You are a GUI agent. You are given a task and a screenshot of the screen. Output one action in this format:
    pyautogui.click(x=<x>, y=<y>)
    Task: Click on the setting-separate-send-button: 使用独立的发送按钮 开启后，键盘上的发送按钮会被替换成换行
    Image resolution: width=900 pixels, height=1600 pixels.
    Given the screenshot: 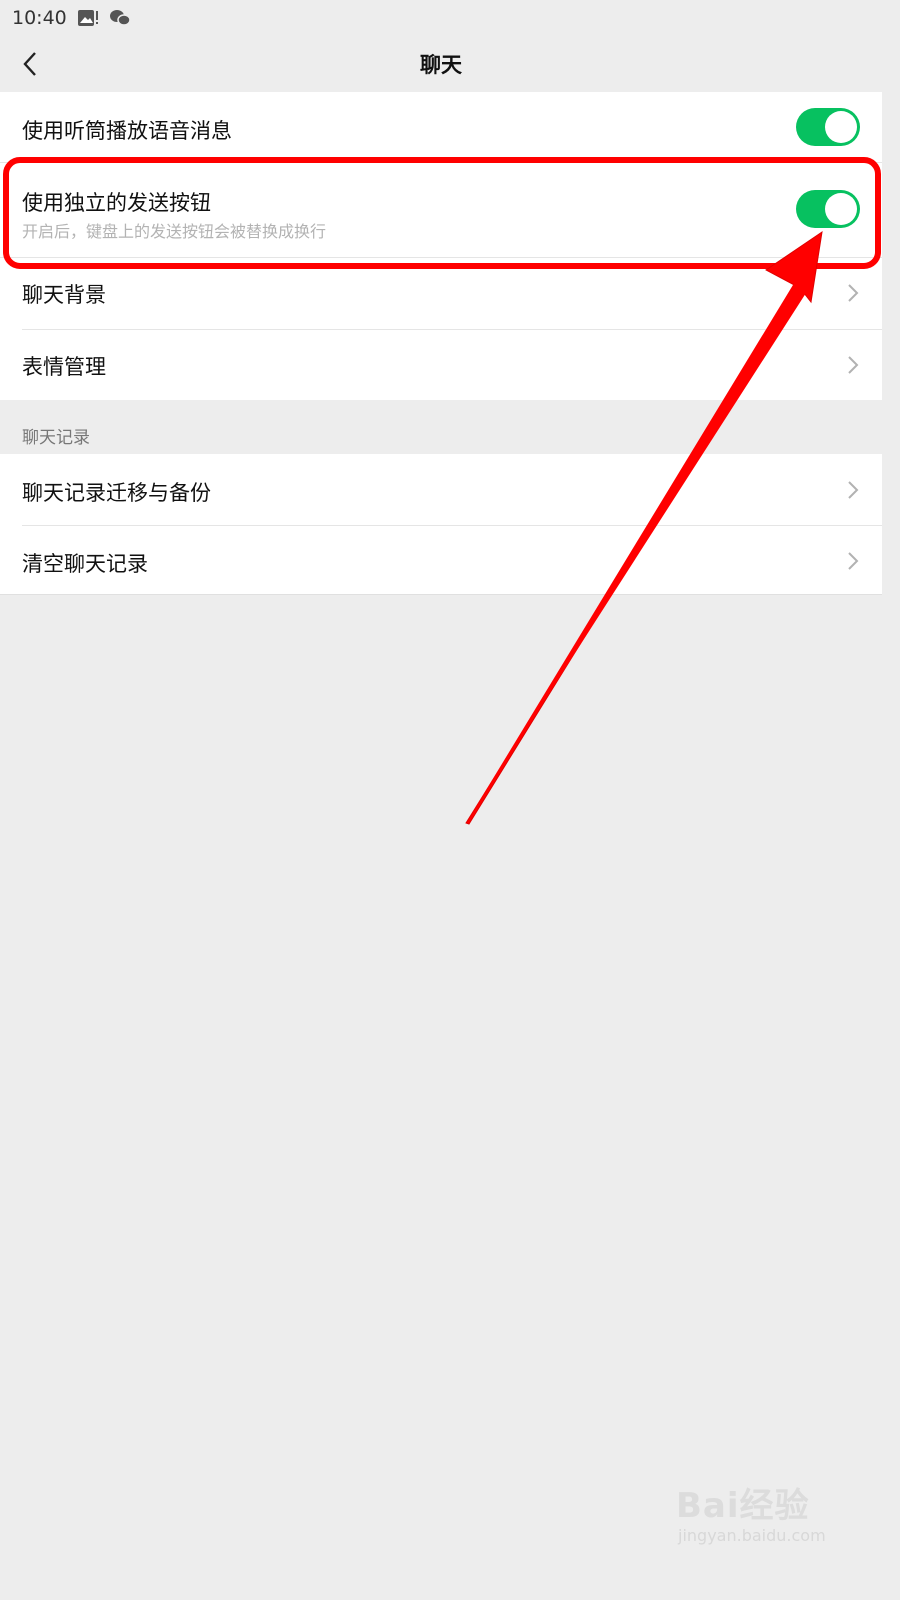 What is the action you would take?
    pyautogui.click(x=441, y=210)
    